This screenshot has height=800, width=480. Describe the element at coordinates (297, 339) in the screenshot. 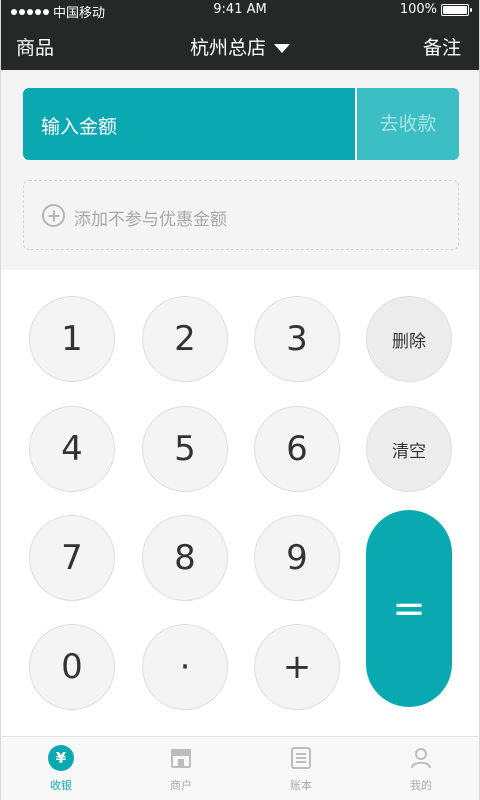

I see `key-3: 3` at that location.